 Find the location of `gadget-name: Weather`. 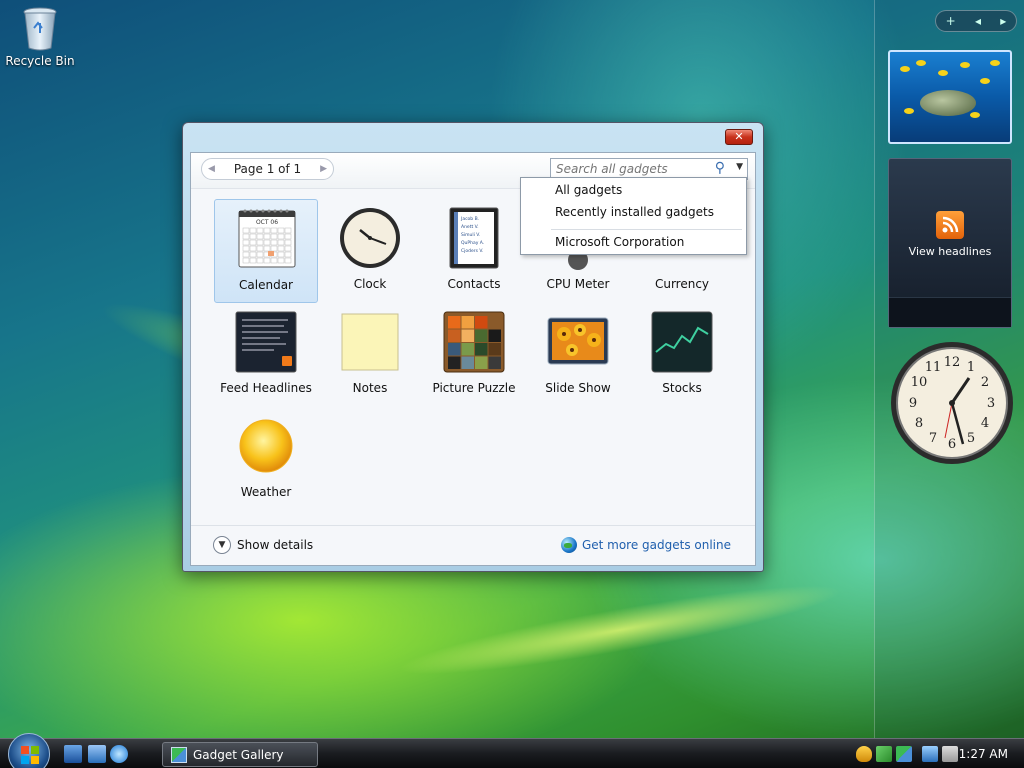

gadget-name: Weather is located at coordinates (266, 492).